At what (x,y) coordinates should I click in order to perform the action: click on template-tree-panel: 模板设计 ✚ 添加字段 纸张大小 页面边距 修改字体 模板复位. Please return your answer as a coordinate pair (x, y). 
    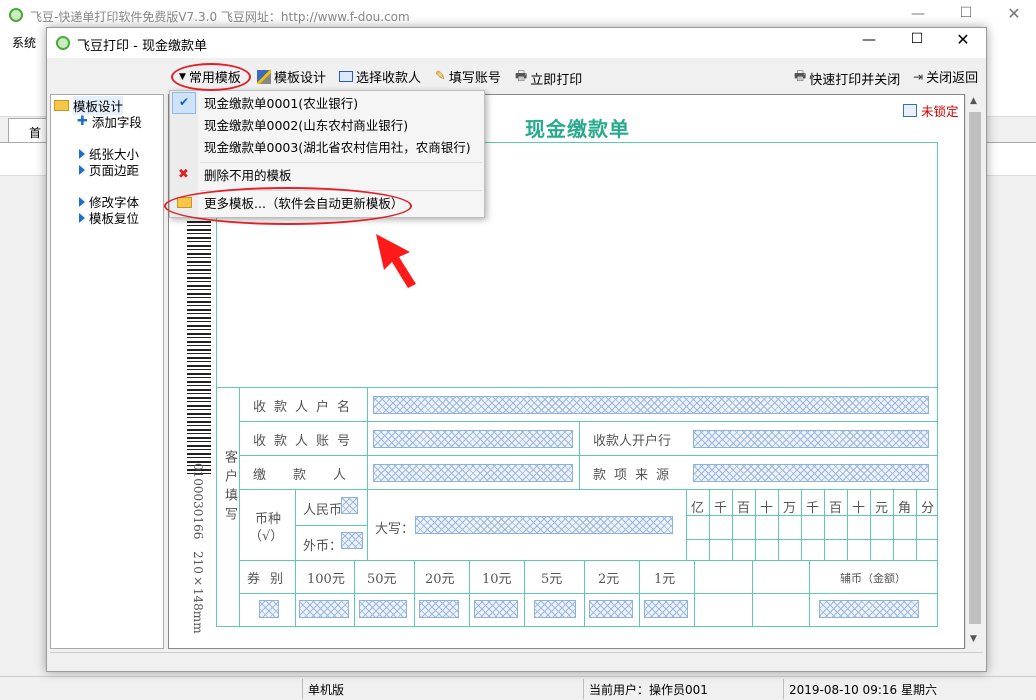
    Looking at the image, I should click on (107, 371).